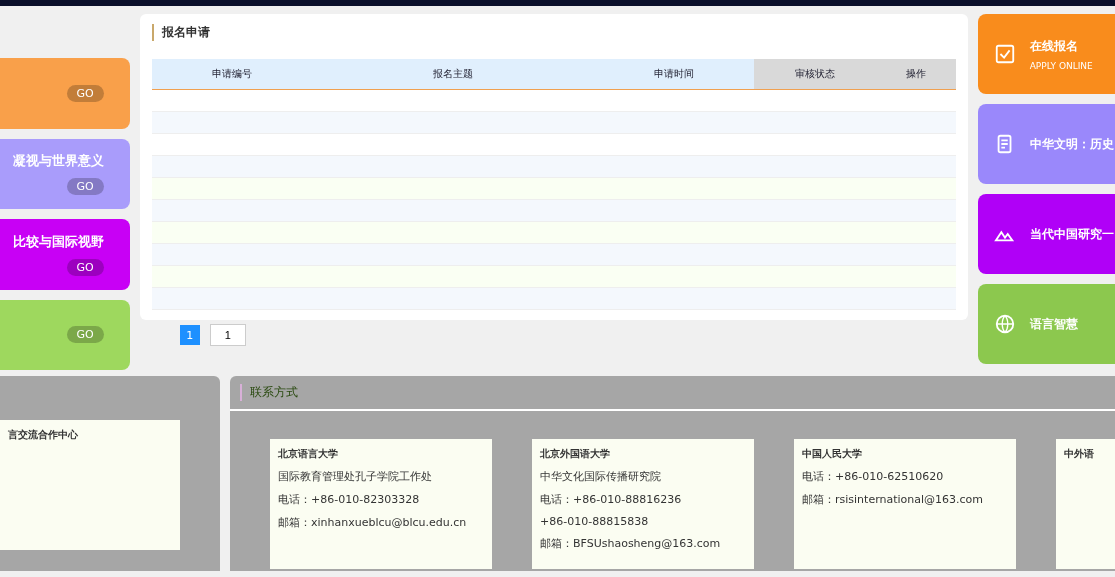  What do you see at coordinates (601, 476) in the screenshot?
I see `contact-line: 中华文化国际传播研究院` at bounding box center [601, 476].